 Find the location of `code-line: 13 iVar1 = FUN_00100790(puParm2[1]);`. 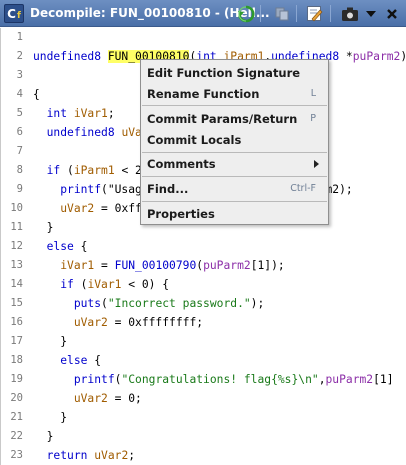

code-line: 13 iVar1 = FUN_00100790(puParm2[1]); is located at coordinates (203, 265).